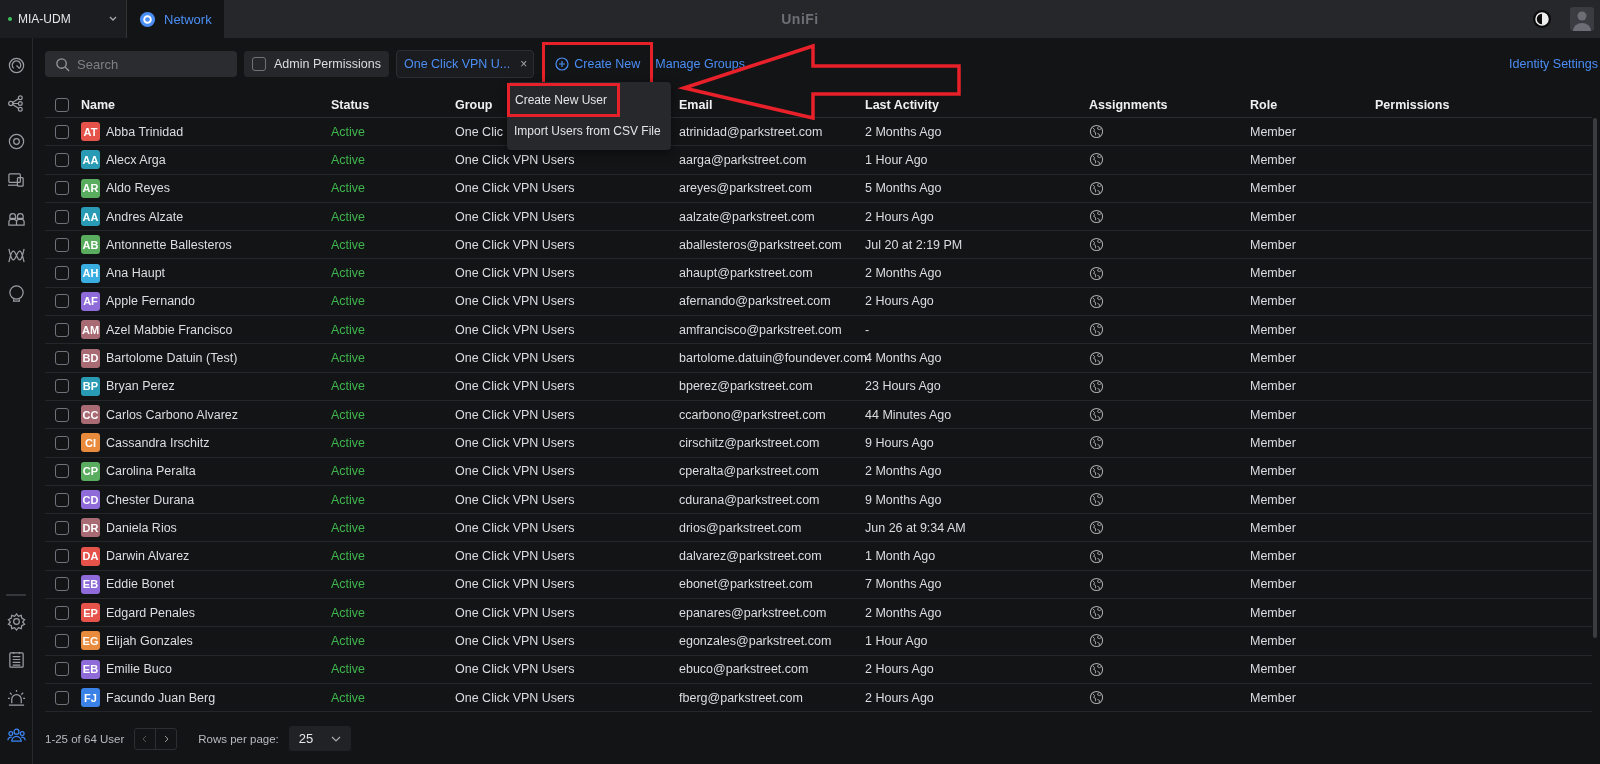 The height and width of the screenshot is (764, 1600). I want to click on user-name: Abba Trinidad, so click(145, 131).